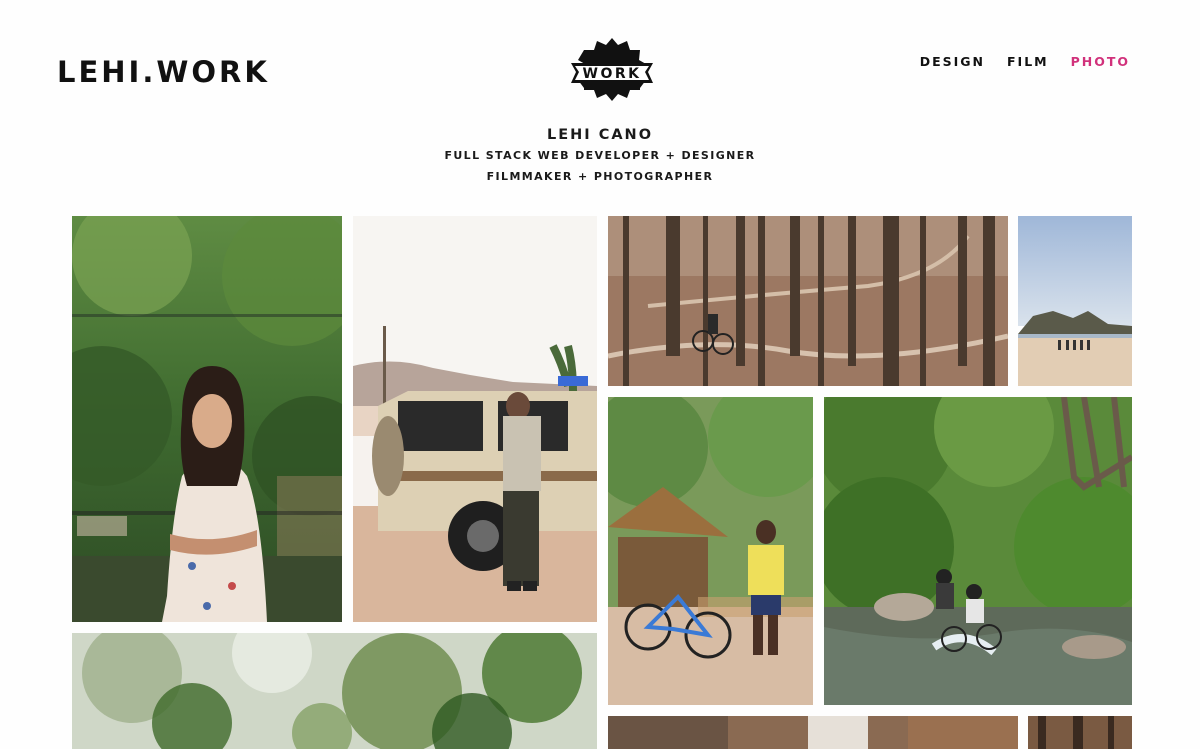  I want to click on photo-cyclist-forest-trail, so click(808, 301).